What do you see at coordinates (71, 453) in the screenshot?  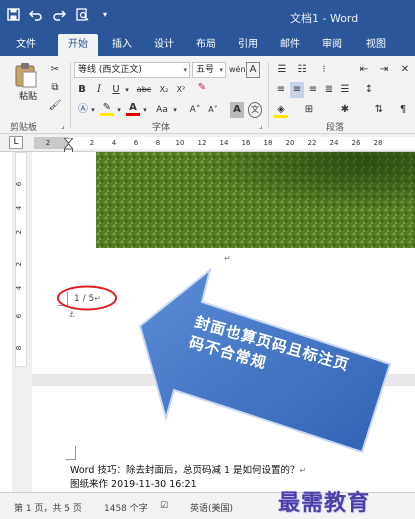 I see `header-corner-mark` at bounding box center [71, 453].